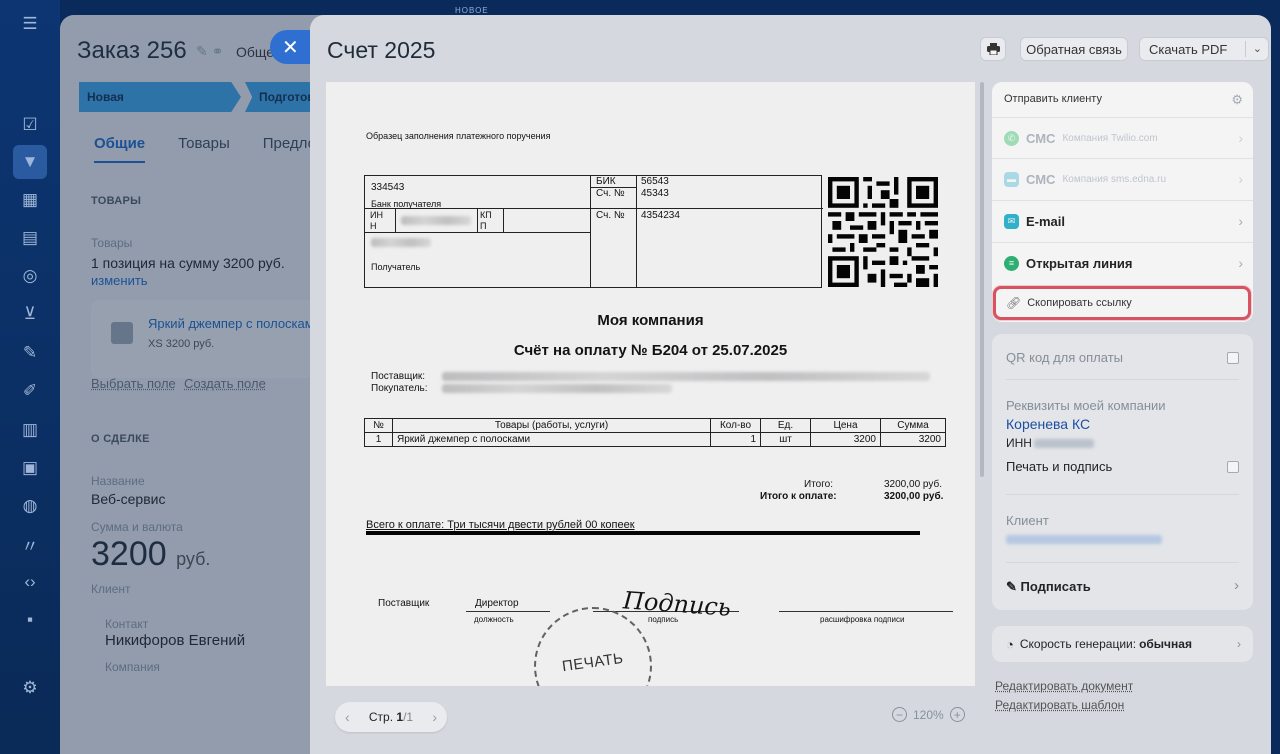 This screenshot has height=754, width=1280. I want to click on target-icon: ◎, so click(30, 276).